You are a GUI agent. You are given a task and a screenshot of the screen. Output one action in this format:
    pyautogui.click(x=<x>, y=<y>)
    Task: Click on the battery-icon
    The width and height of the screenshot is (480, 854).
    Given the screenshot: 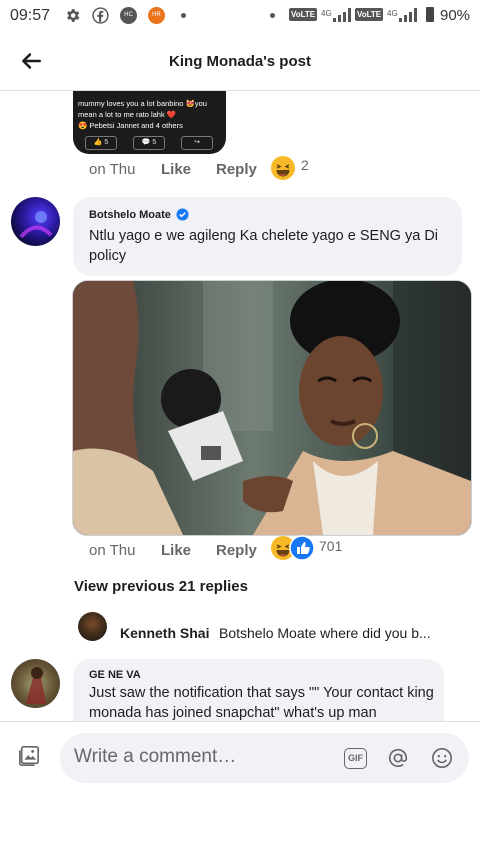 What is the action you would take?
    pyautogui.click(x=430, y=14)
    